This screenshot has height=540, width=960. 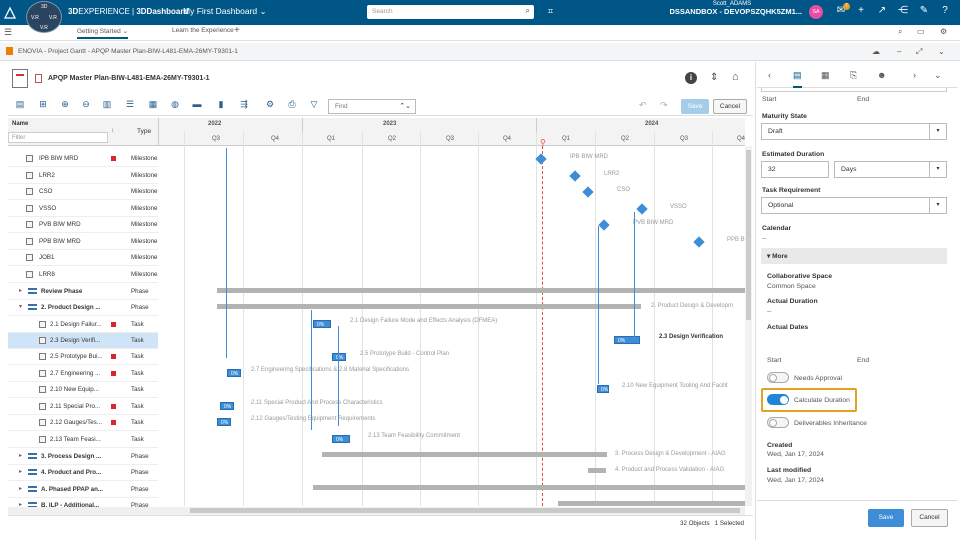 What do you see at coordinates (107, 104) in the screenshot?
I see `columns-icon: ▥` at bounding box center [107, 104].